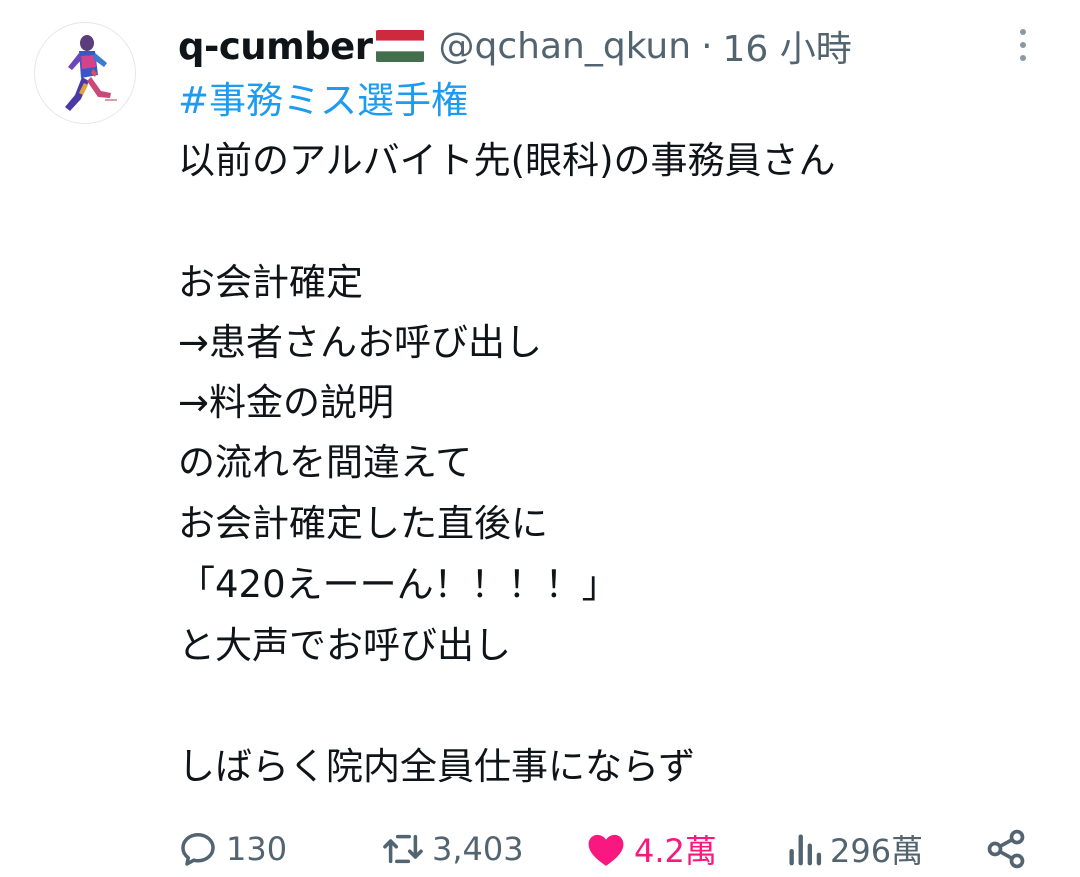  I want to click on user-handle: @qchan_qkun, so click(565, 46).